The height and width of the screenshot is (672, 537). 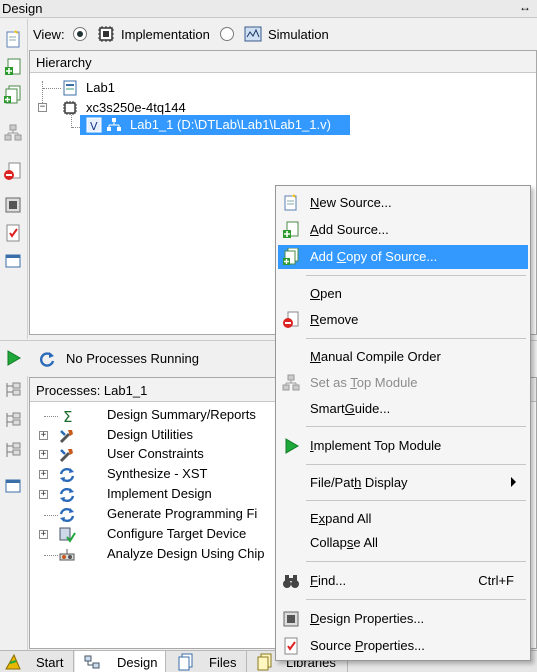 I want to click on hierarchy-item-label: xc3s250e-4tq144, so click(x=136, y=107).